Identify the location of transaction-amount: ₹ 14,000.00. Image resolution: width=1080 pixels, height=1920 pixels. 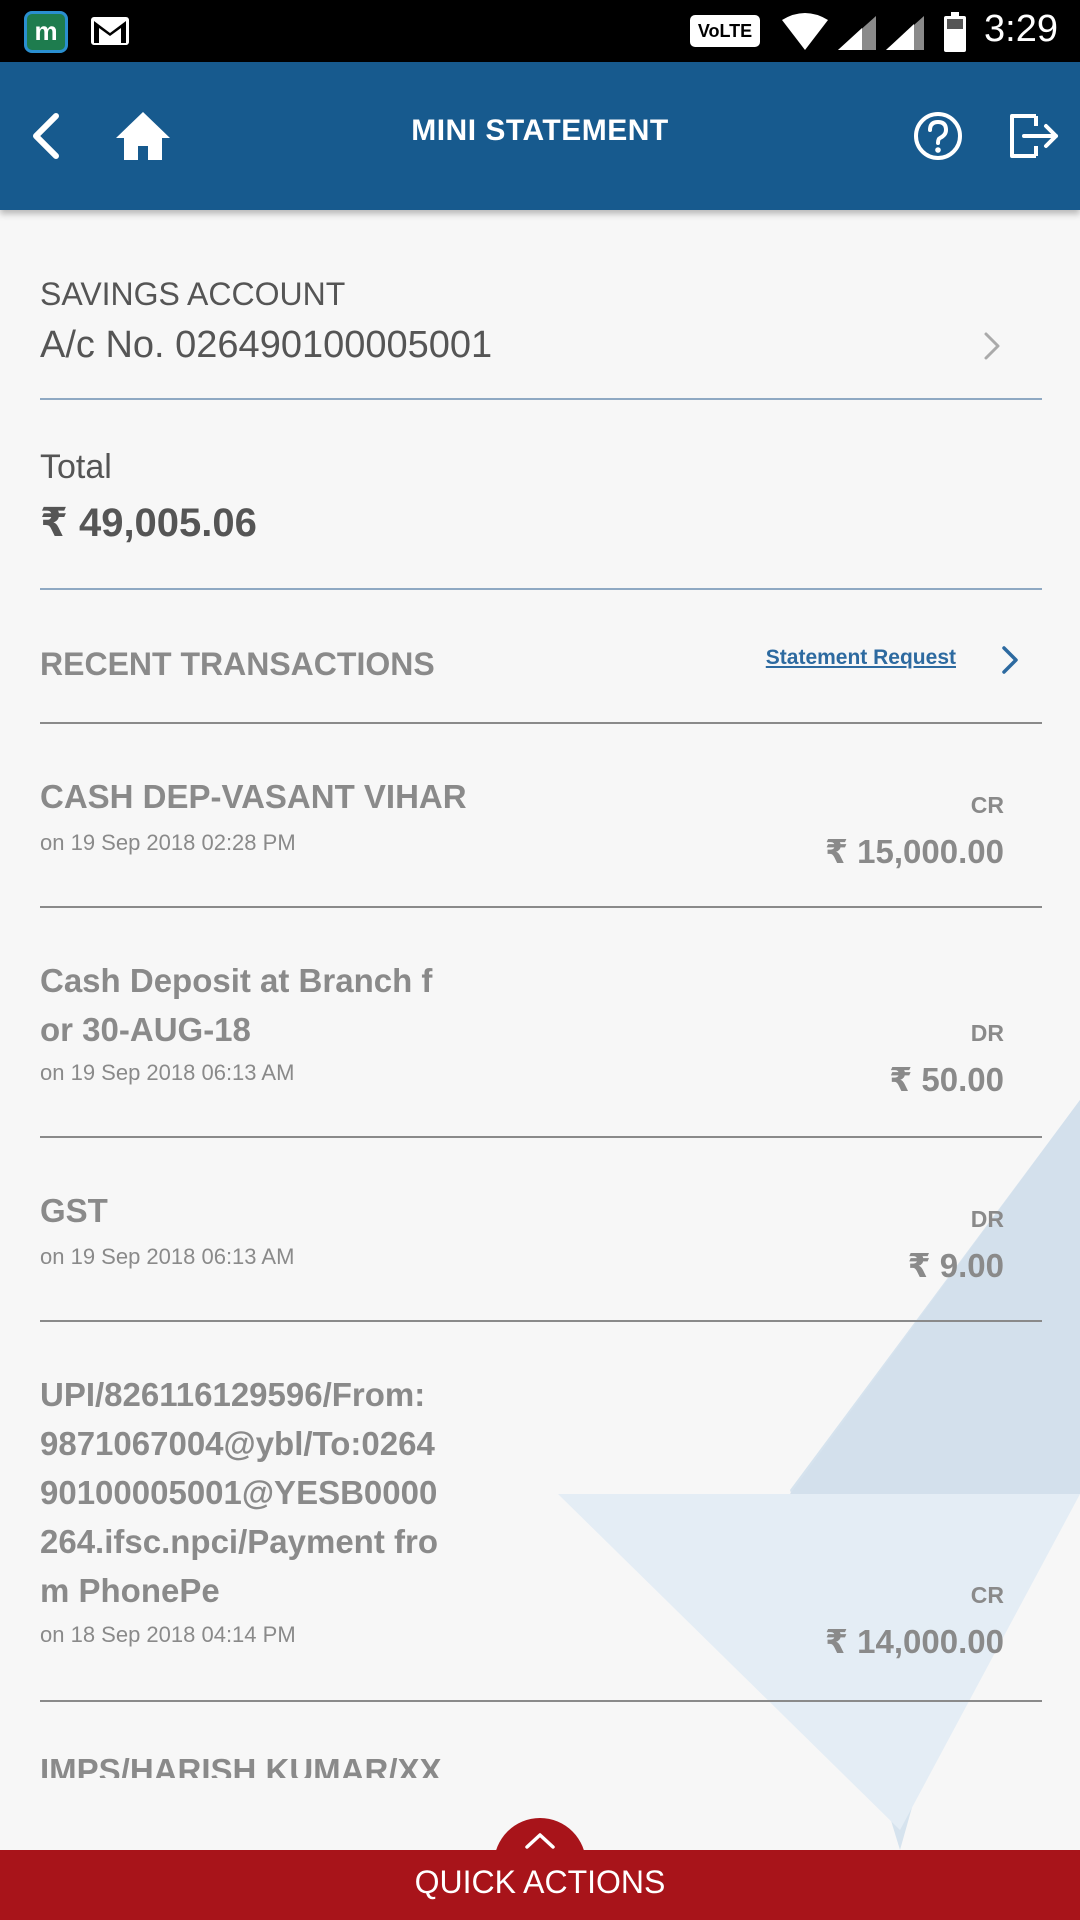
(914, 1641).